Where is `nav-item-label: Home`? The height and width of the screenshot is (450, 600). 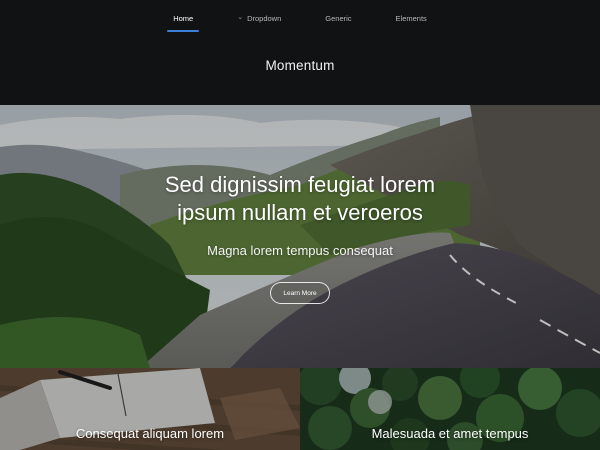 nav-item-label: Home is located at coordinates (183, 18).